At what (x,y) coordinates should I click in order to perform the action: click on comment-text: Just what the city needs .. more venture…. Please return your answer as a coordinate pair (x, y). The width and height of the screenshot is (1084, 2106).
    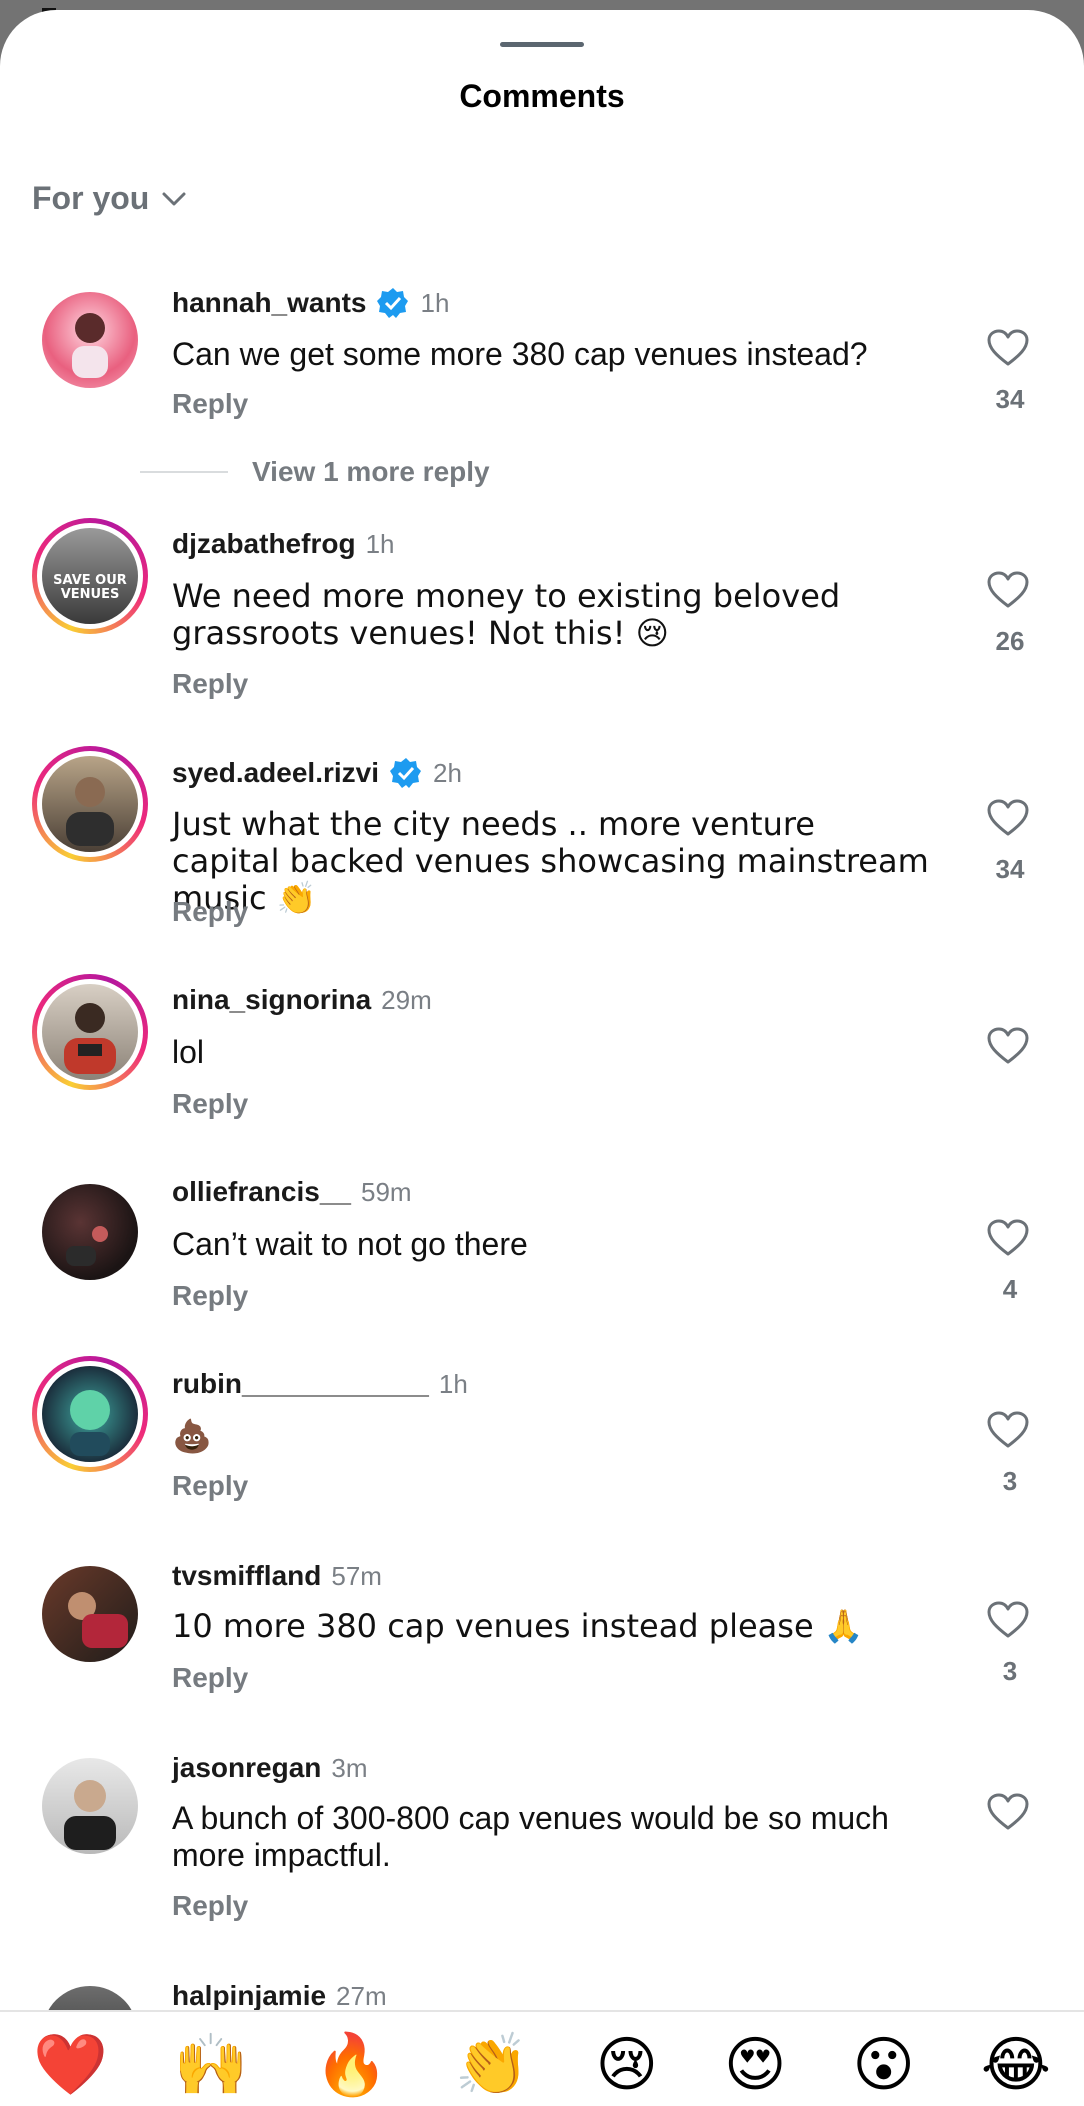
    Looking at the image, I should click on (550, 861).